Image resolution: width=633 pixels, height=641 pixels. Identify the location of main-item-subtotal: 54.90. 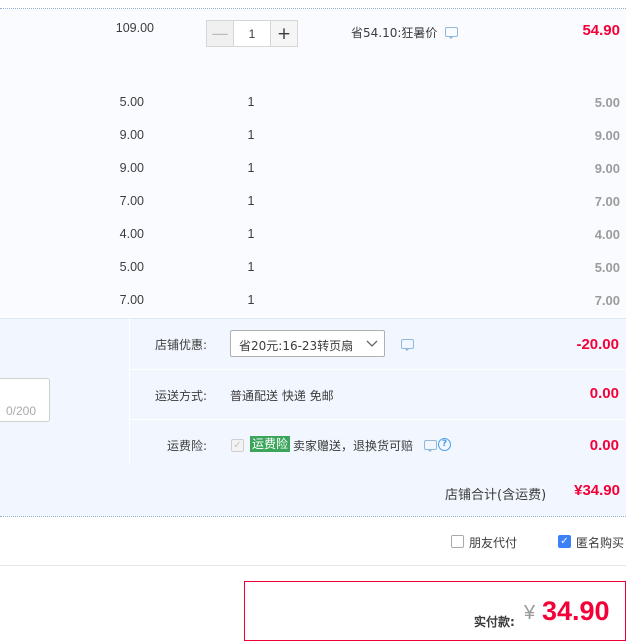
(601, 30).